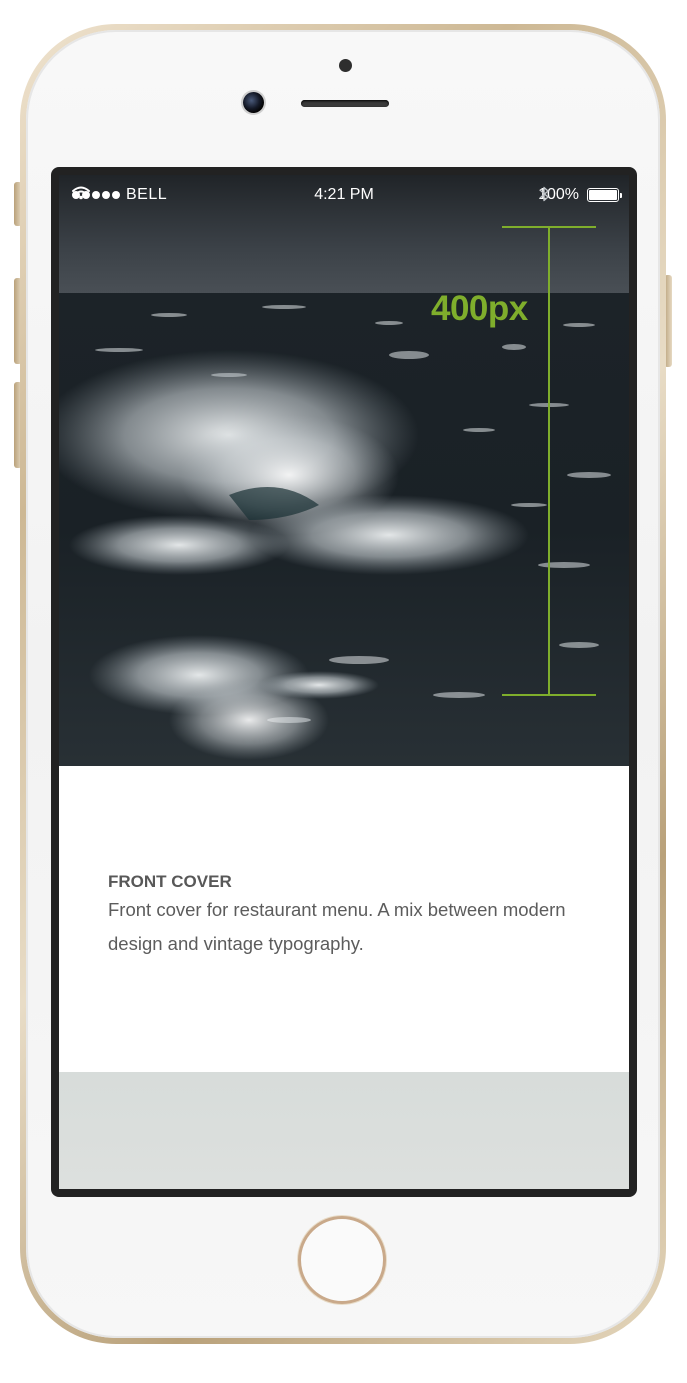 The height and width of the screenshot is (1383, 687). Describe the element at coordinates (479, 308) in the screenshot. I see `dimension-label: 400px` at that location.